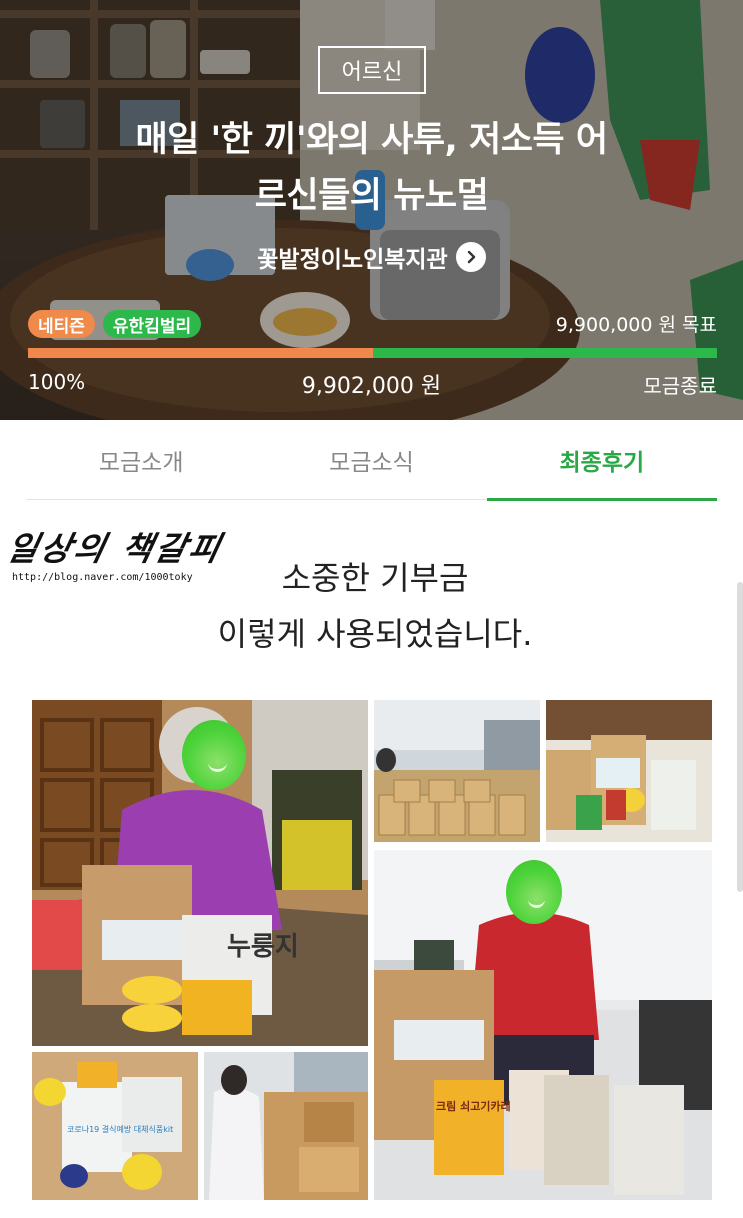  What do you see at coordinates (473, 1106) in the screenshot?
I see `photo-curry-label: 크림 쇠고기카레` at bounding box center [473, 1106].